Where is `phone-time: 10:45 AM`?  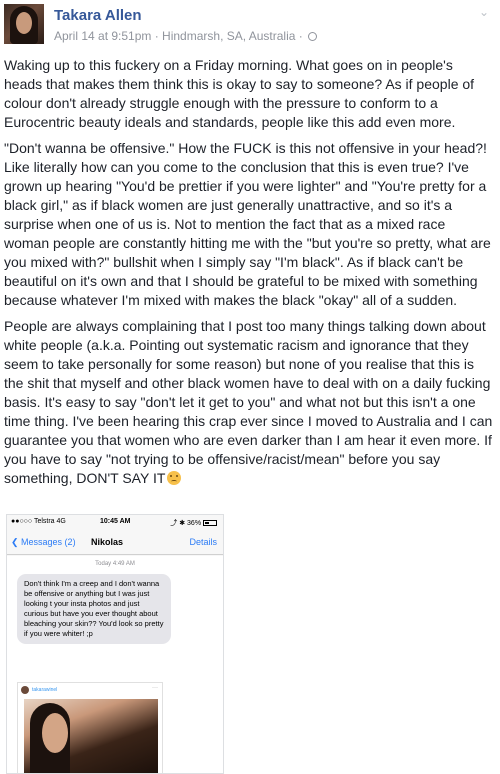
phone-time: 10:45 AM is located at coordinates (115, 521).